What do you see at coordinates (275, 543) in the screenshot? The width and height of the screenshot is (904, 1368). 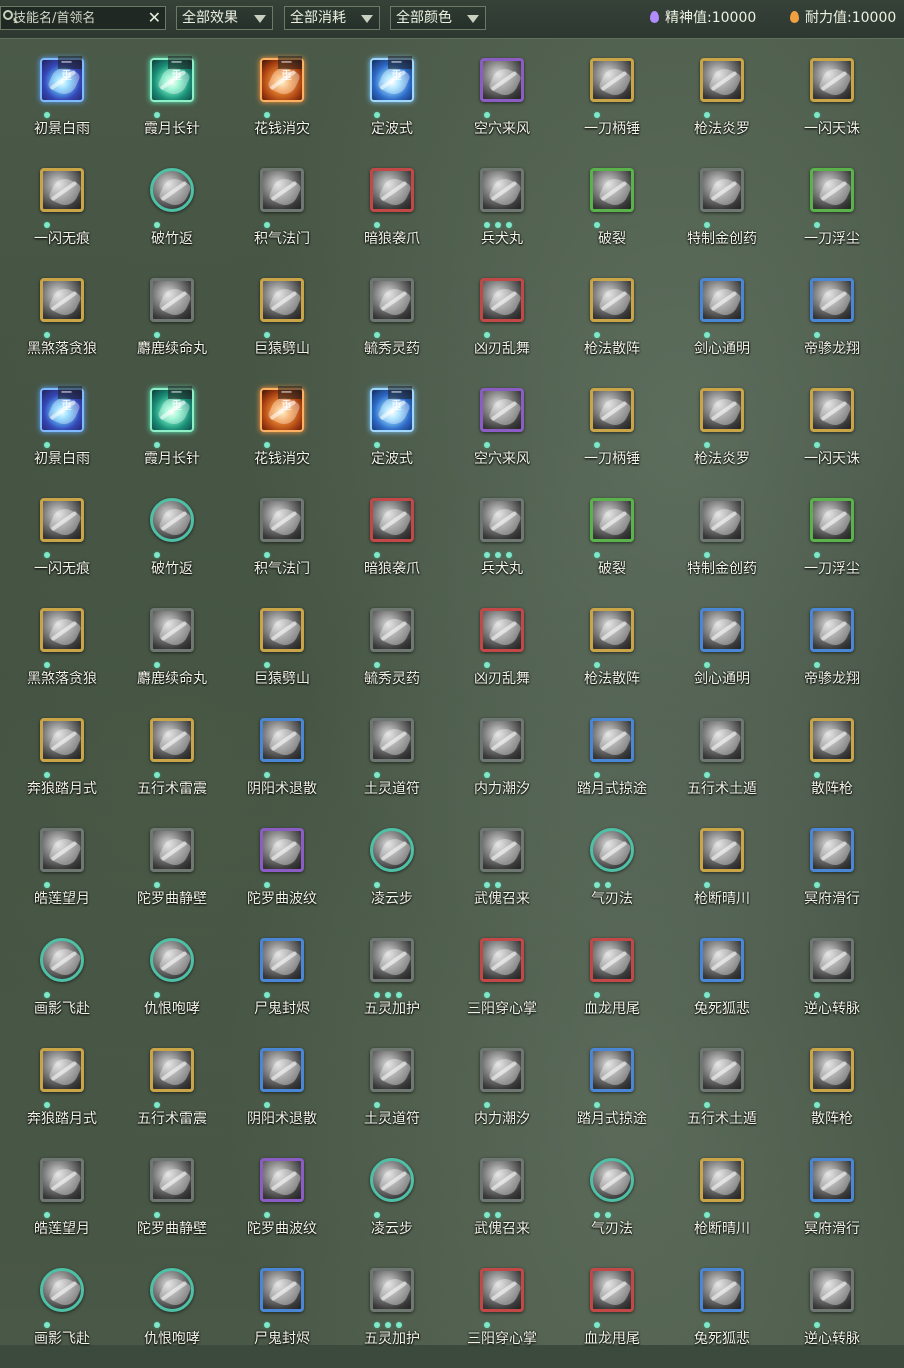 I see `skill-slot: 积气法门` at bounding box center [275, 543].